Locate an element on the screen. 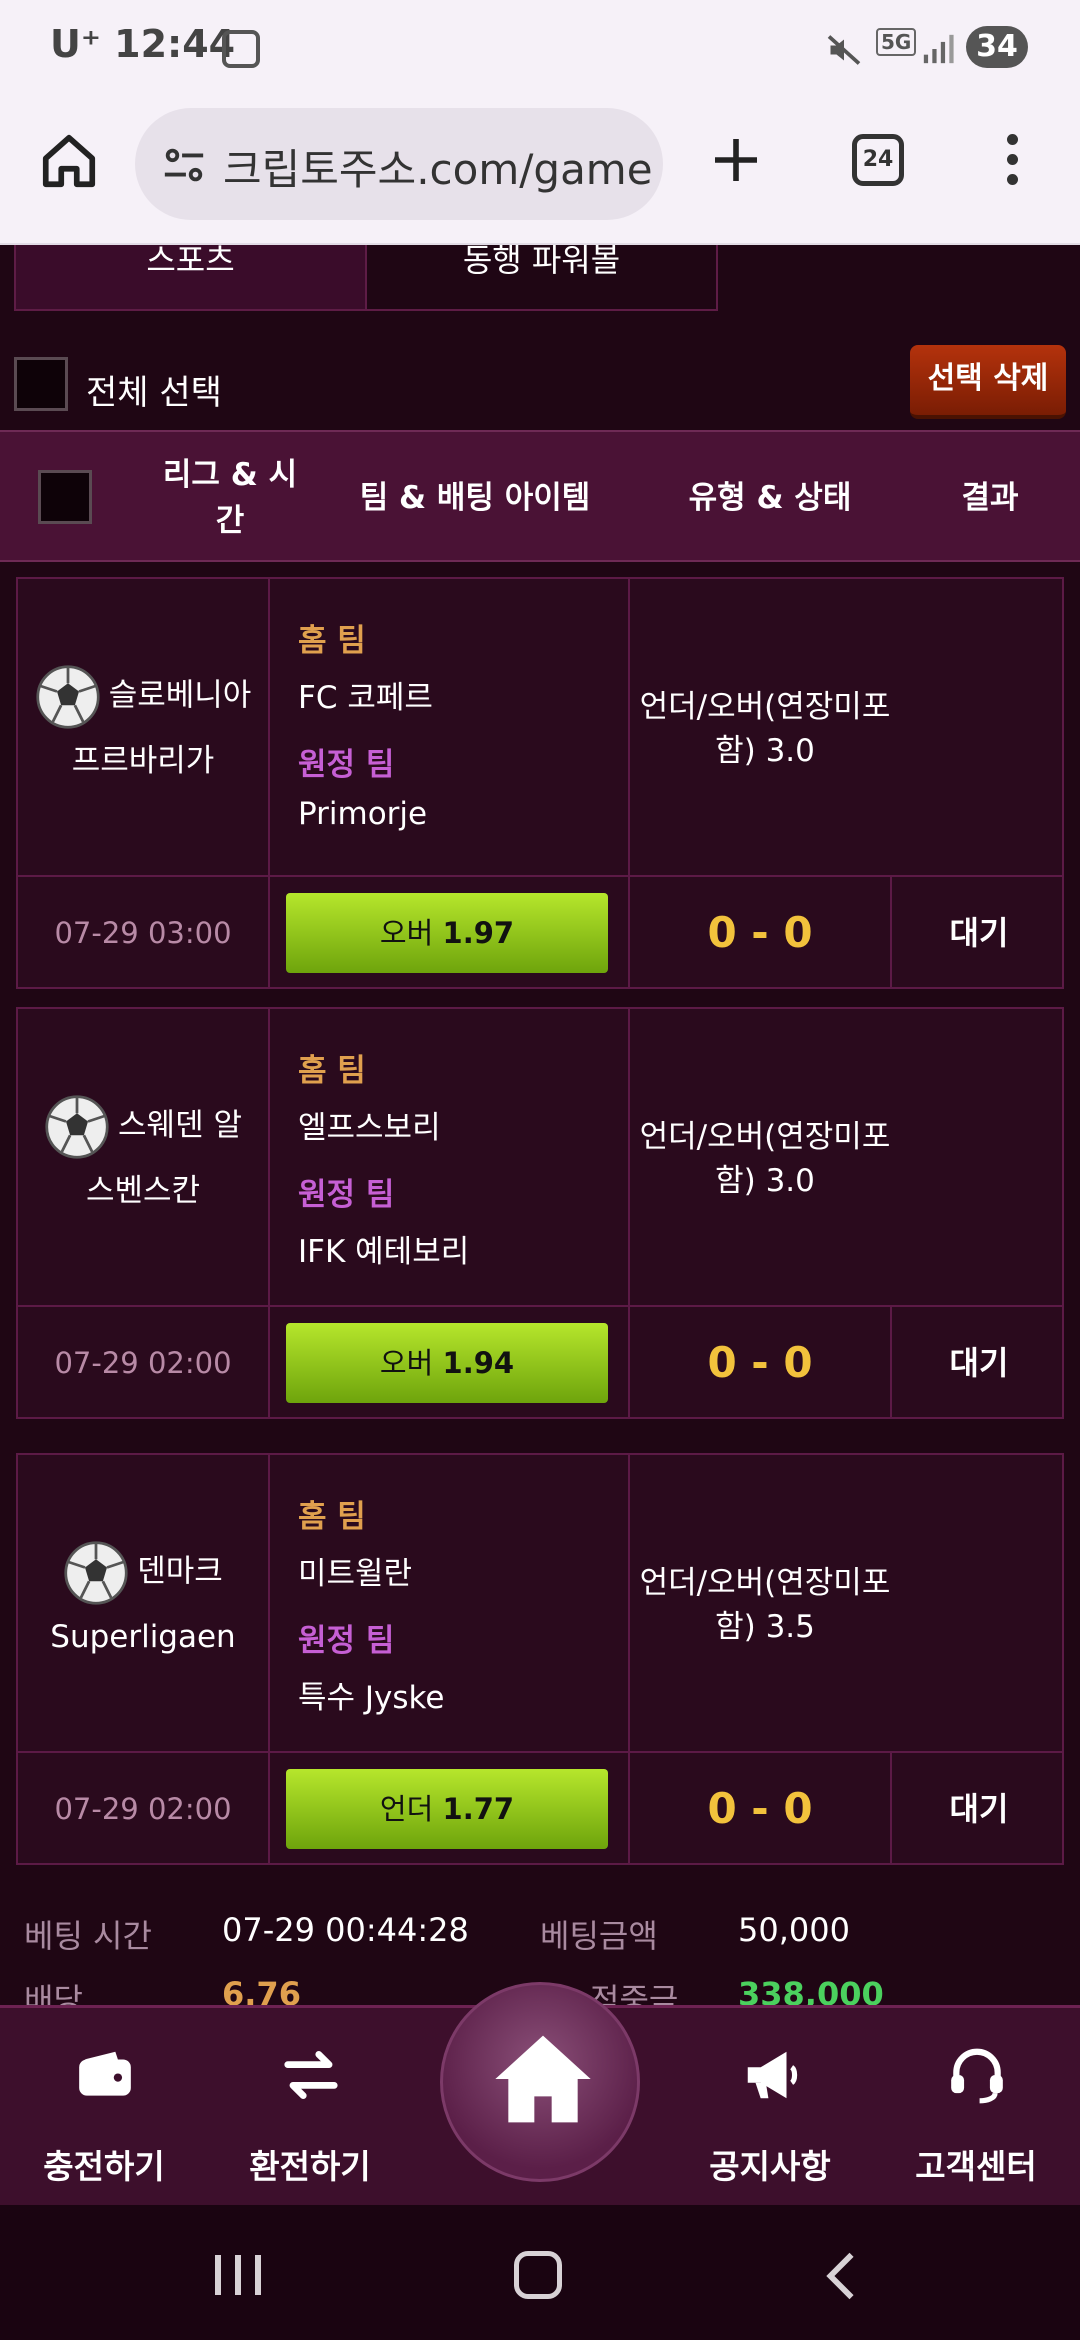  system-navigation-bar is located at coordinates (540, 2272).